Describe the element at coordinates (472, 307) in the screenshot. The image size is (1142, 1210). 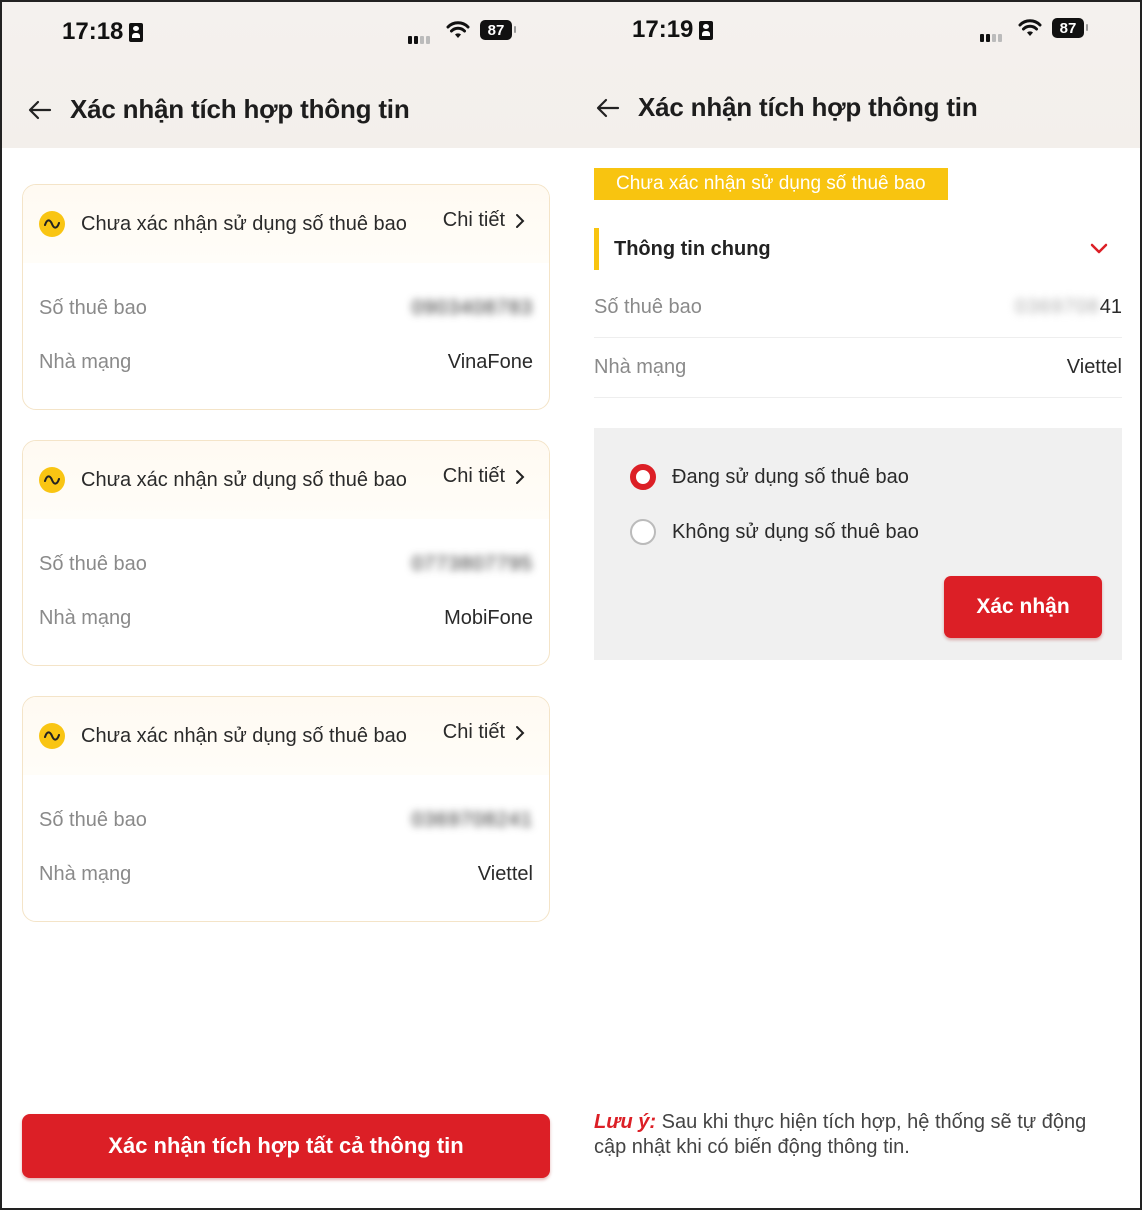
I see `subscriber-value: 0903408783` at that location.